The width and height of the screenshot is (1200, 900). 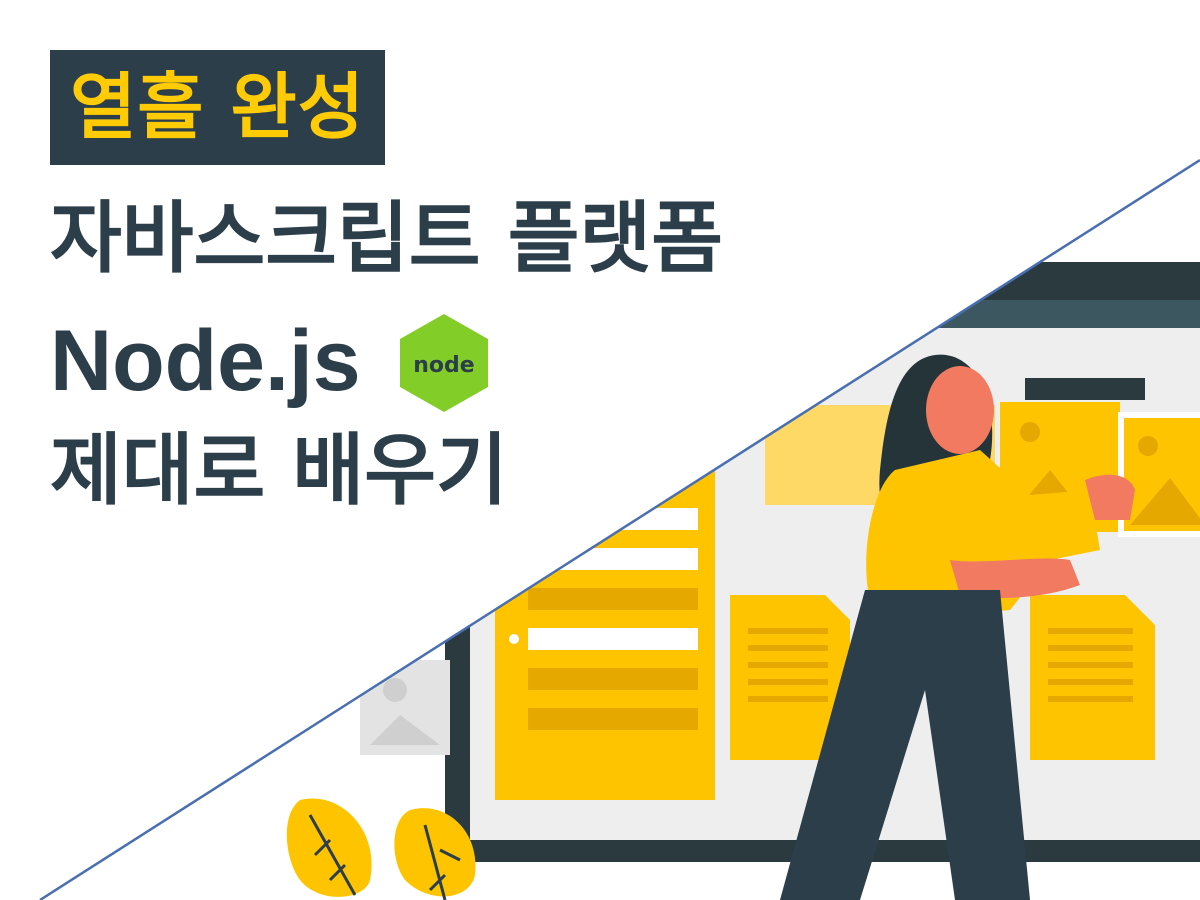 I want to click on document-icon, so click(x=1092, y=677).